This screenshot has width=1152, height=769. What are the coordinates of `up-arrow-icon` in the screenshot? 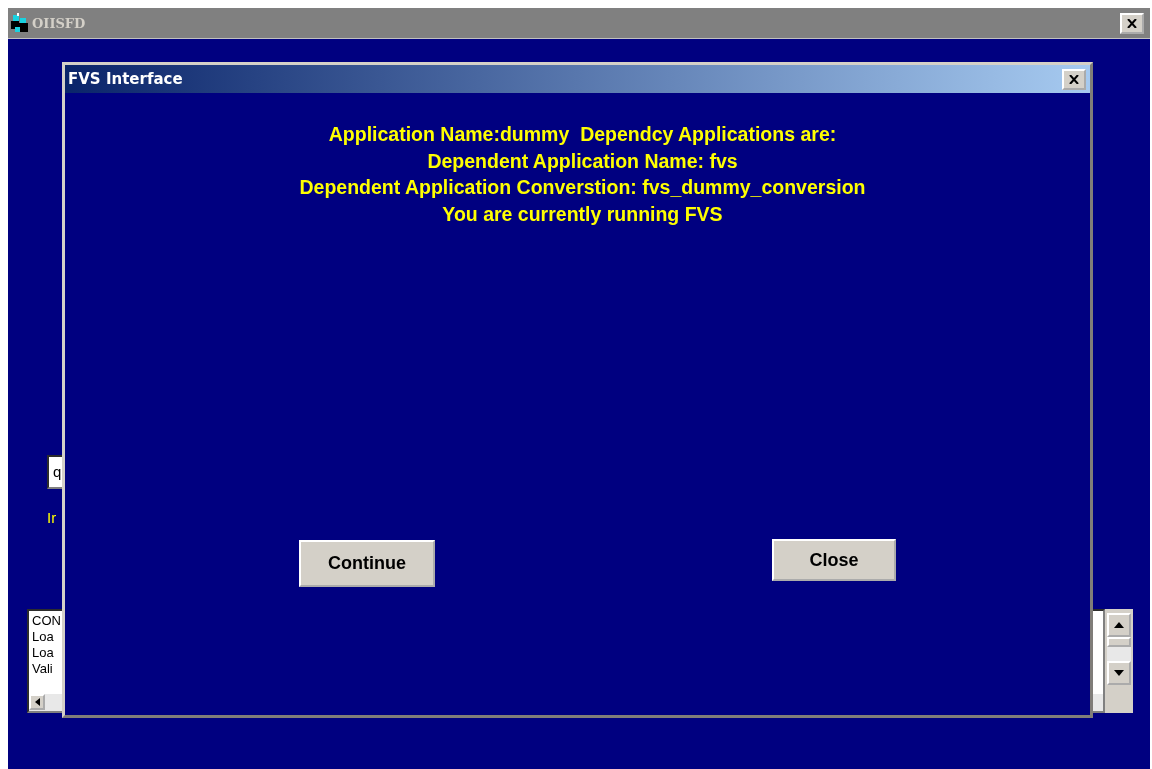 It's located at (1119, 625).